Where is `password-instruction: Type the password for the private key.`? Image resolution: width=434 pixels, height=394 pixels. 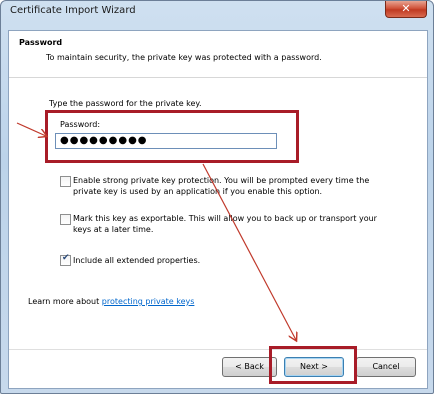 password-instruction: Type the password for the private key. is located at coordinates (125, 103).